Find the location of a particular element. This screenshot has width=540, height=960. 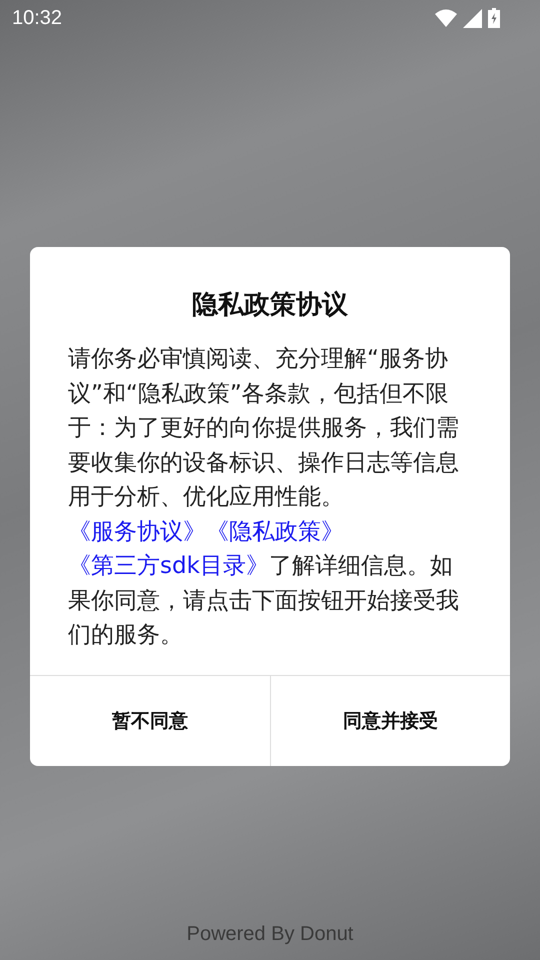

decline-button: 暂不同意 is located at coordinates (150, 721).